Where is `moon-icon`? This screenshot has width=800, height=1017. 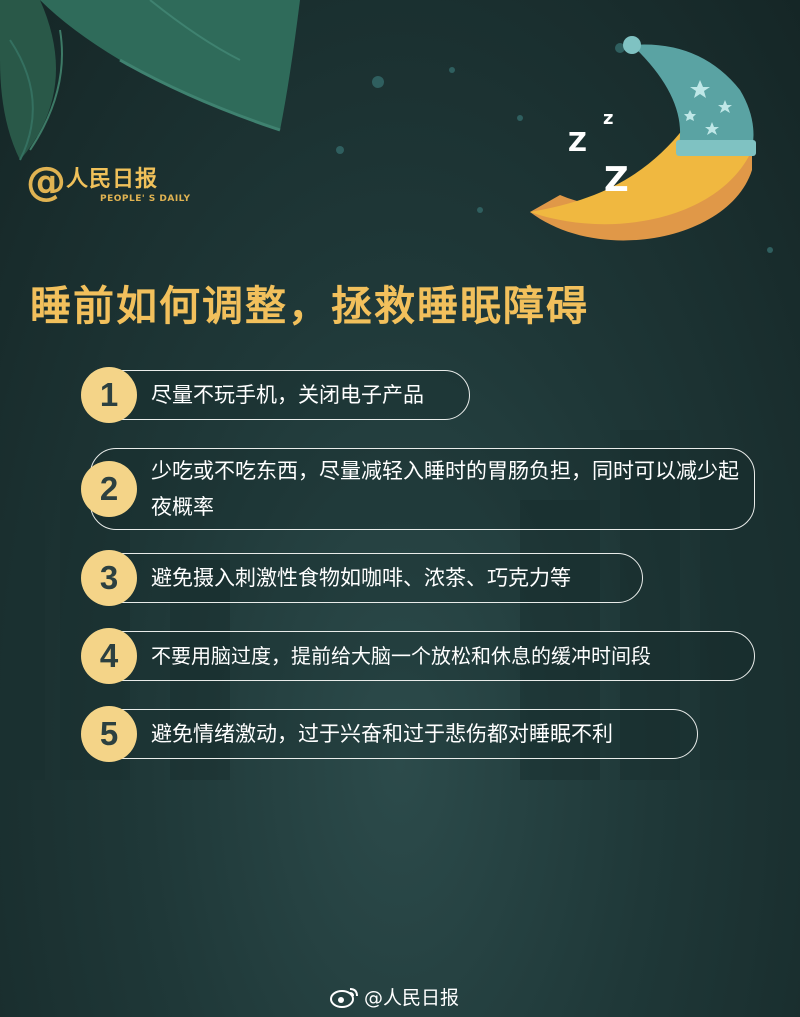
moon-icon is located at coordinates (643, 138).